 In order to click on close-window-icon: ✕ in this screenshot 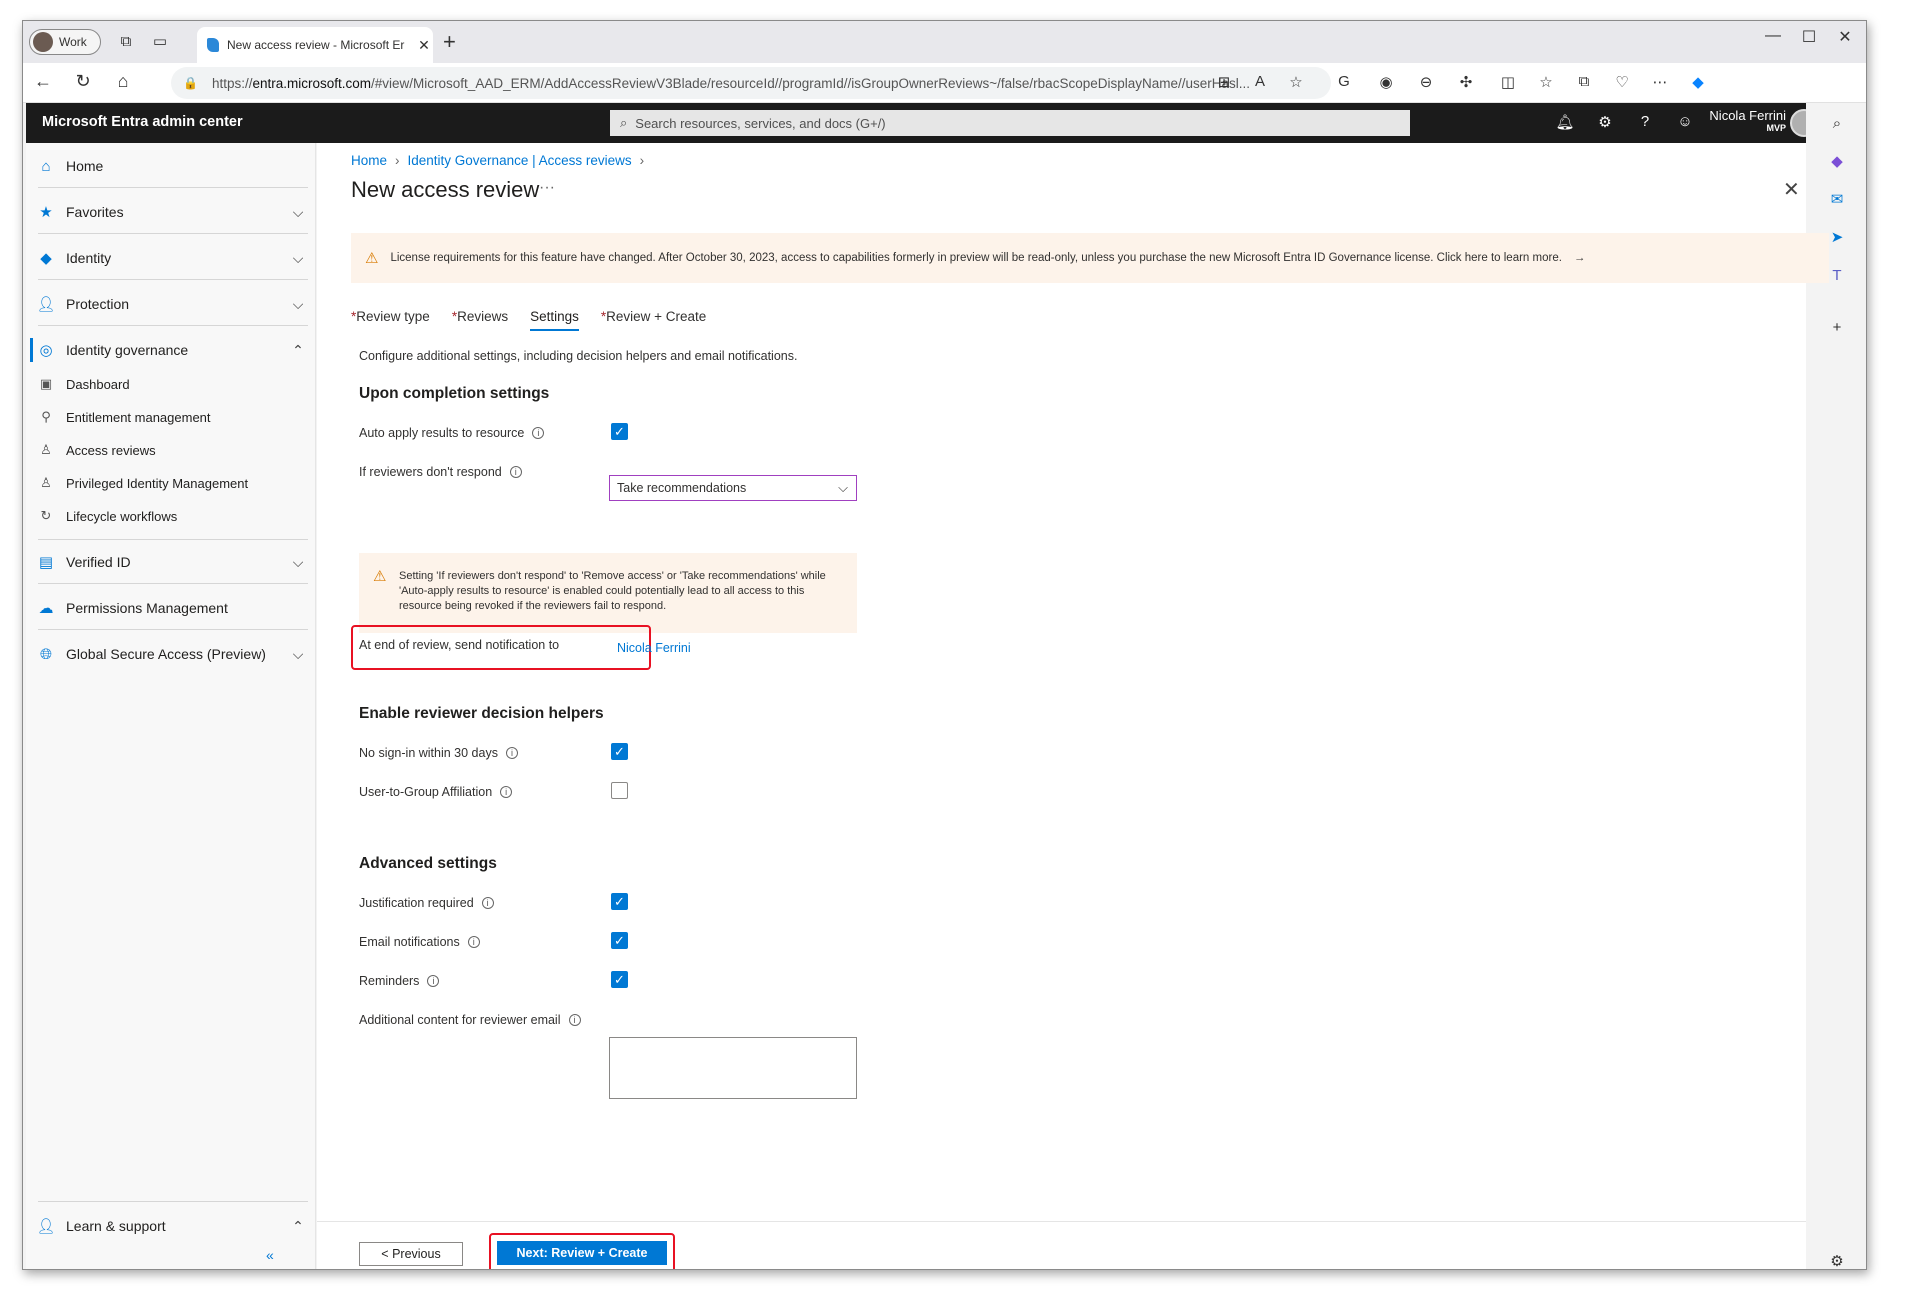, I will do `click(1845, 37)`.